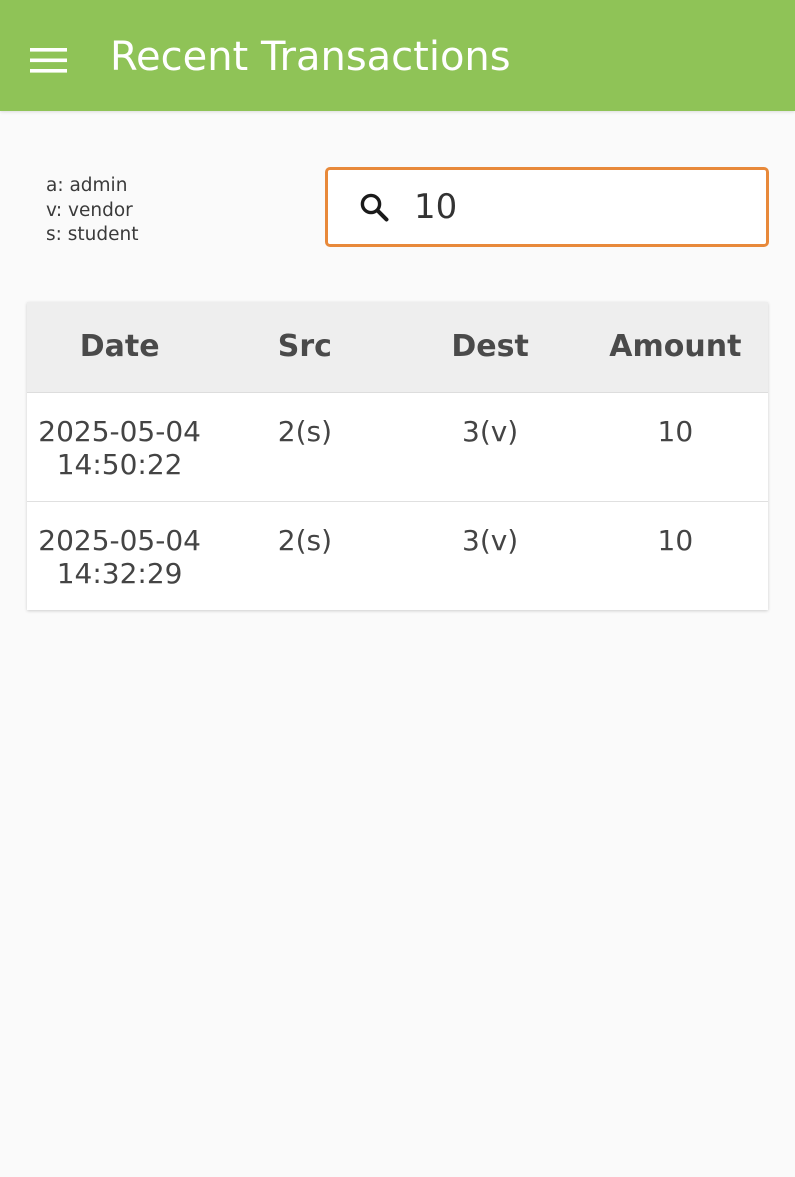  Describe the element at coordinates (675, 347) in the screenshot. I see `header-amount: Amount` at that location.